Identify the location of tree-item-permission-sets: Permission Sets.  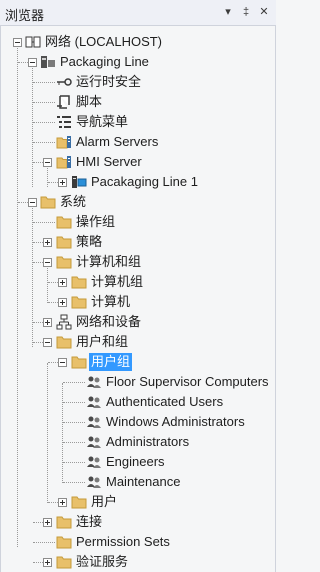
(139, 542).